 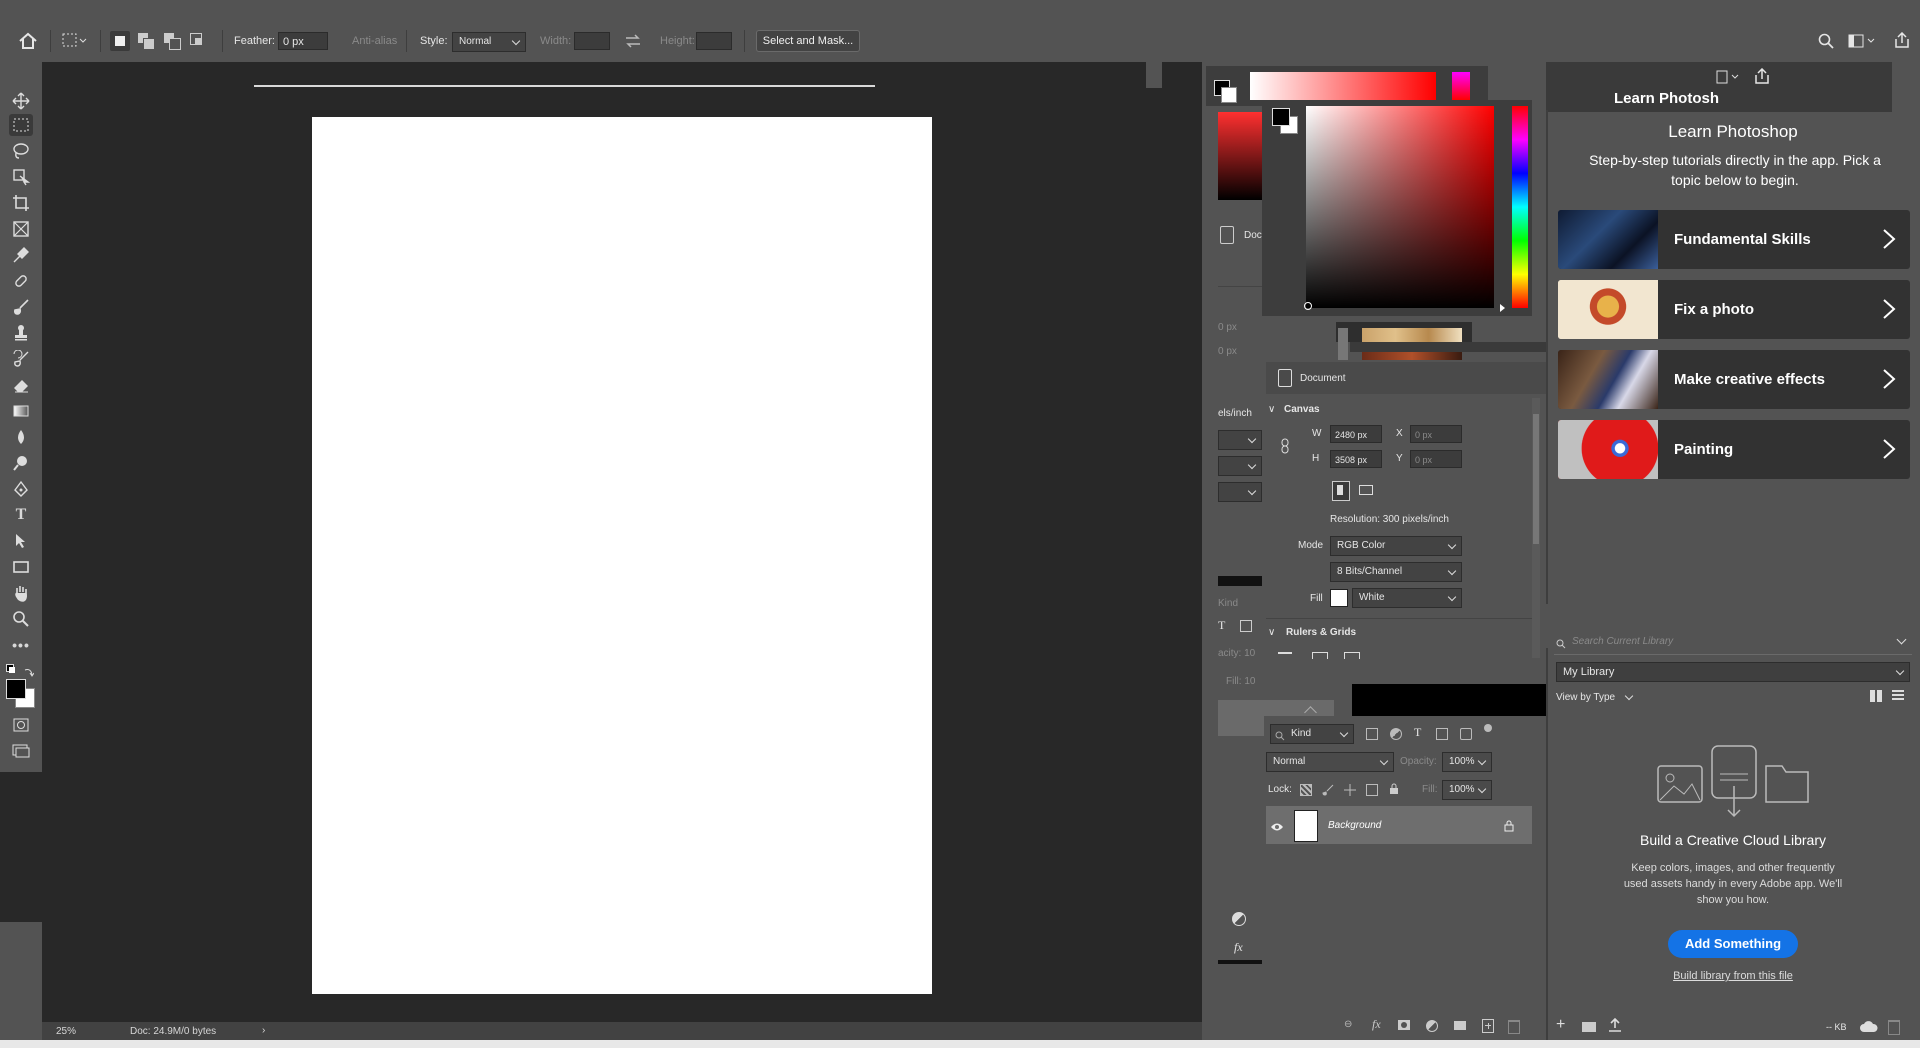 I want to click on subtract-selection-icon, so click(x=172, y=41).